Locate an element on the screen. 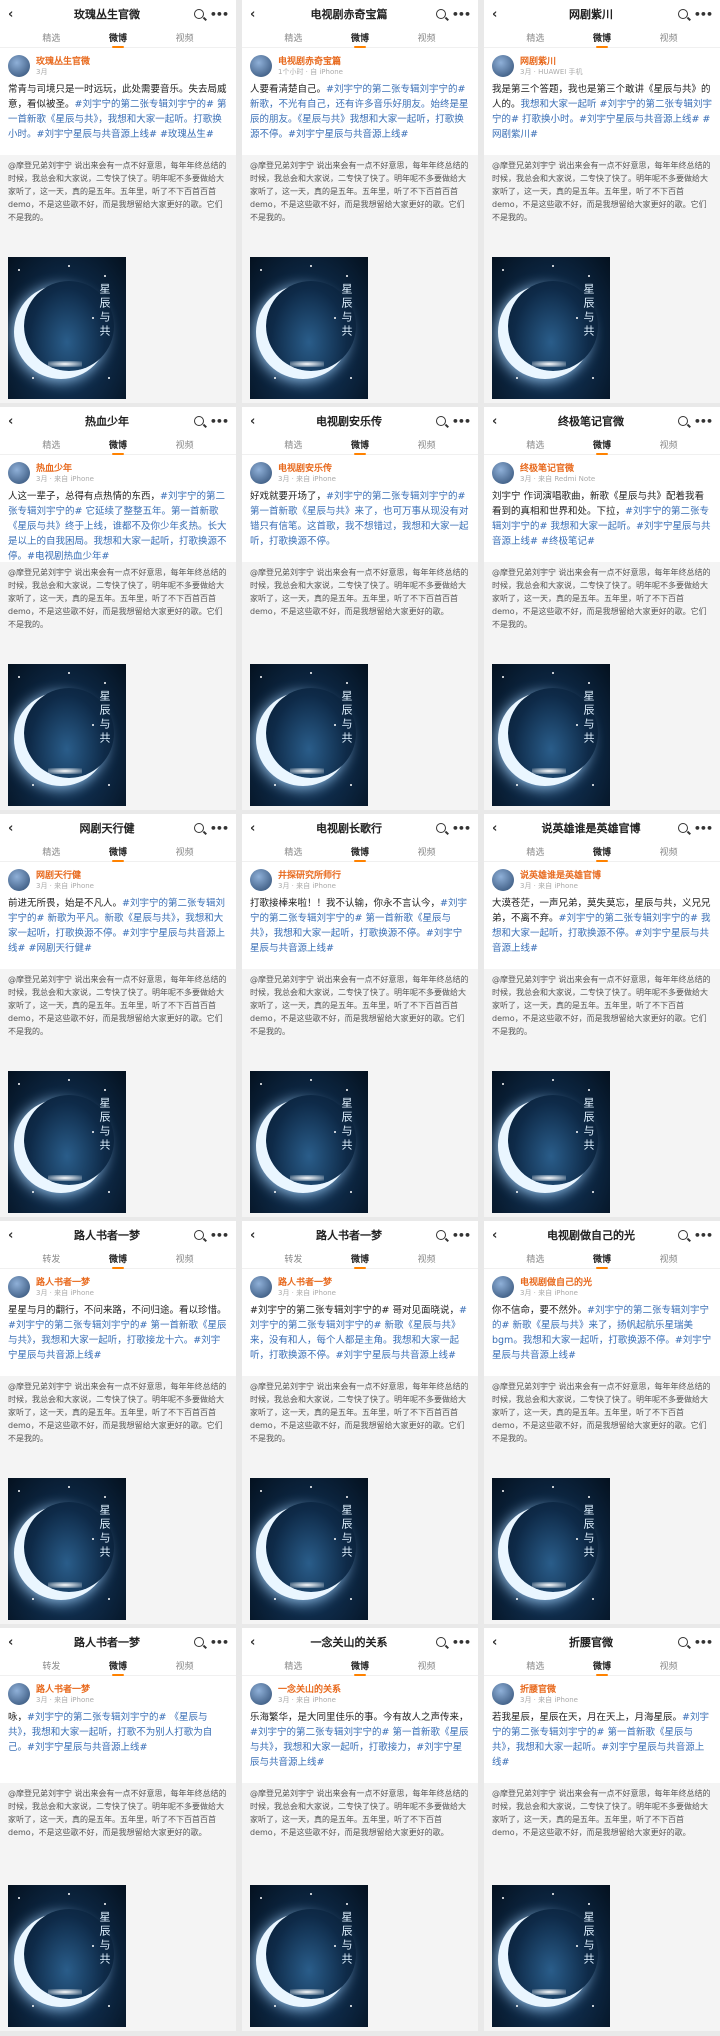  author-name: 热血少年 is located at coordinates (65, 467).